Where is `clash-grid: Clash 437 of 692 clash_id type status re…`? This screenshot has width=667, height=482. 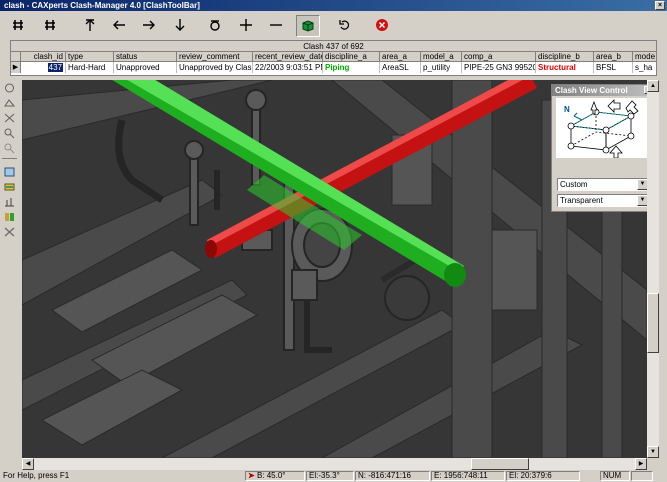
clash-grid: Clash 437 of 692 clash_id type status re… is located at coordinates (333, 58).